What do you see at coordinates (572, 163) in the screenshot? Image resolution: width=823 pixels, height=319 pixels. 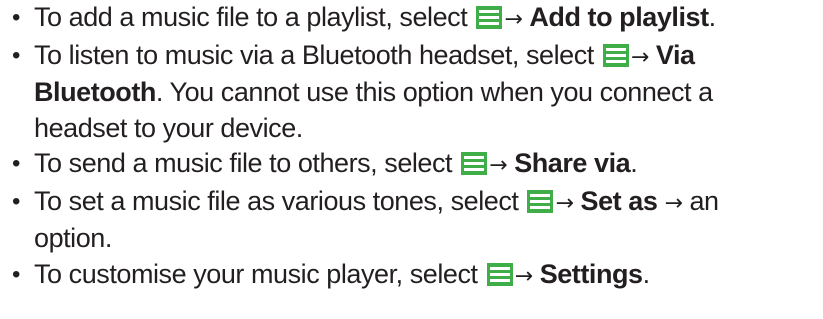 I see `option-label-share-via: Share via` at bounding box center [572, 163].